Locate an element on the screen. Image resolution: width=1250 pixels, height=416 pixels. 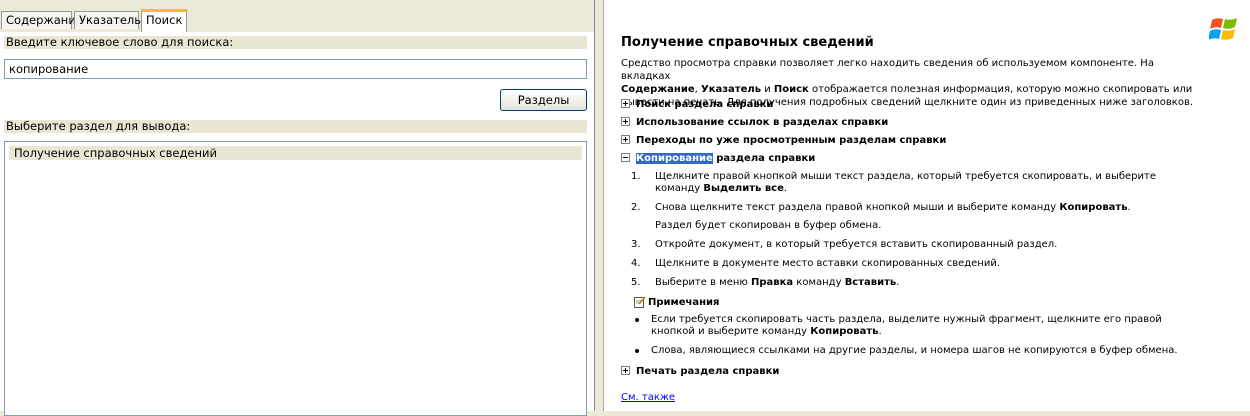
notes-heading: Примечания is located at coordinates (676, 302).